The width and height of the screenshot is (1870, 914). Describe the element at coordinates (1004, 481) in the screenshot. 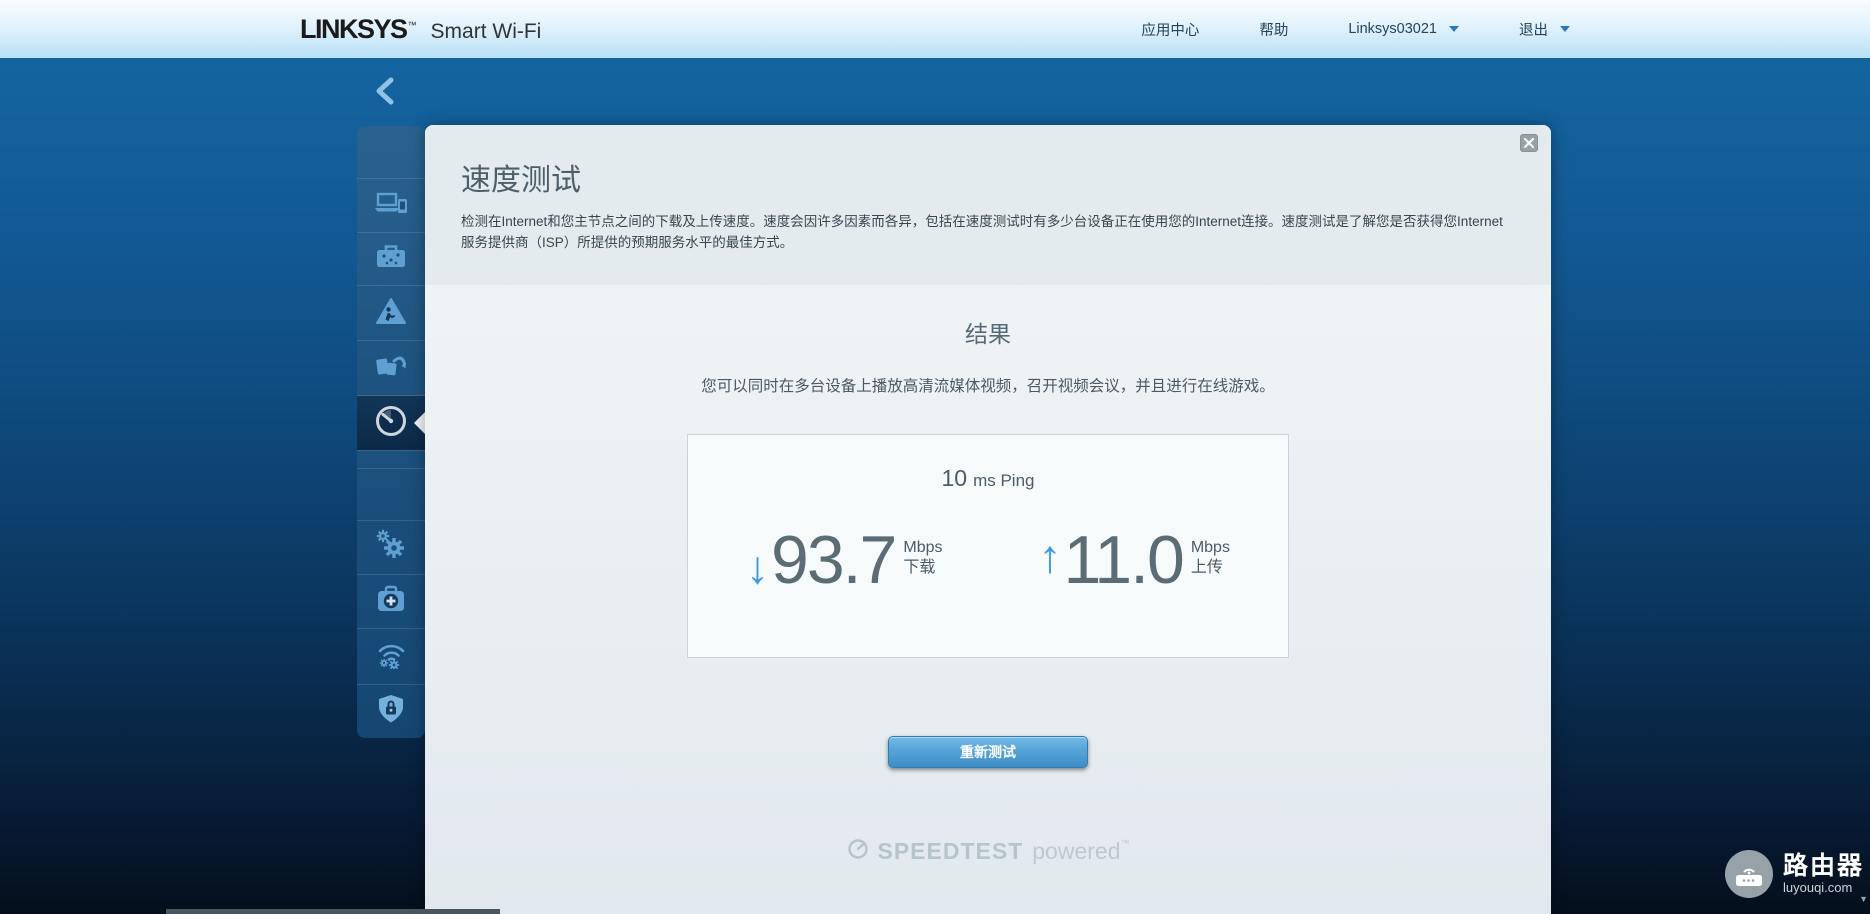

I see `ping-unit: ms Ping` at that location.